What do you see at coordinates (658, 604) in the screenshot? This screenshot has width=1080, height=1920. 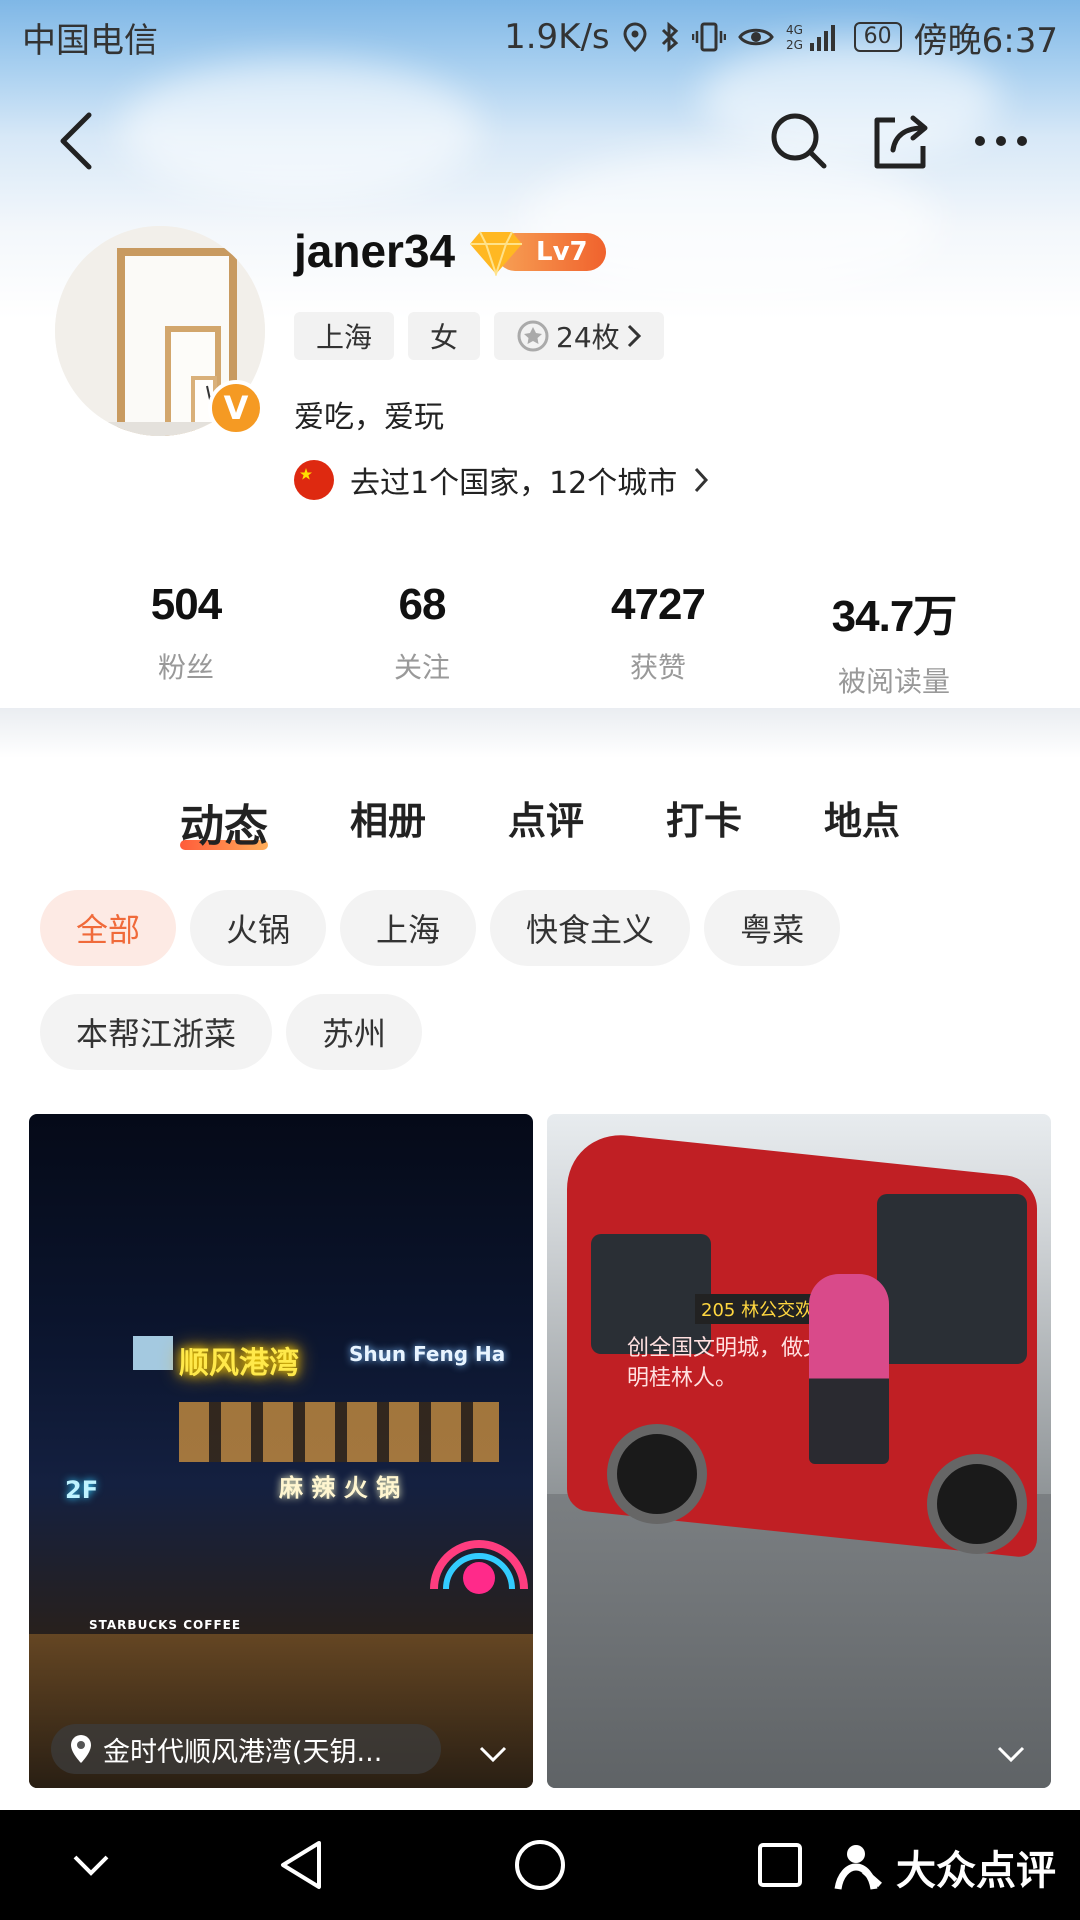 I see `stat-value: 4727` at bounding box center [658, 604].